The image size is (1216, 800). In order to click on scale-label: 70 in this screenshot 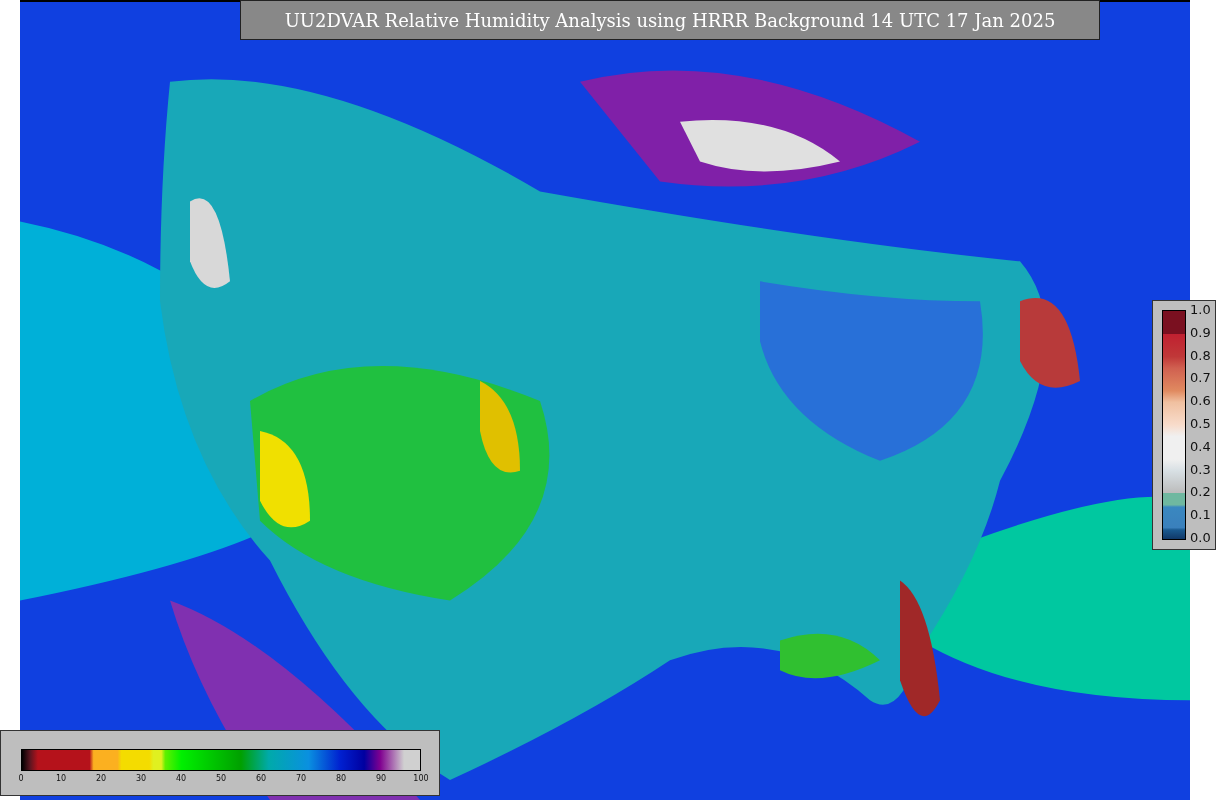, I will do `click(301, 778)`.